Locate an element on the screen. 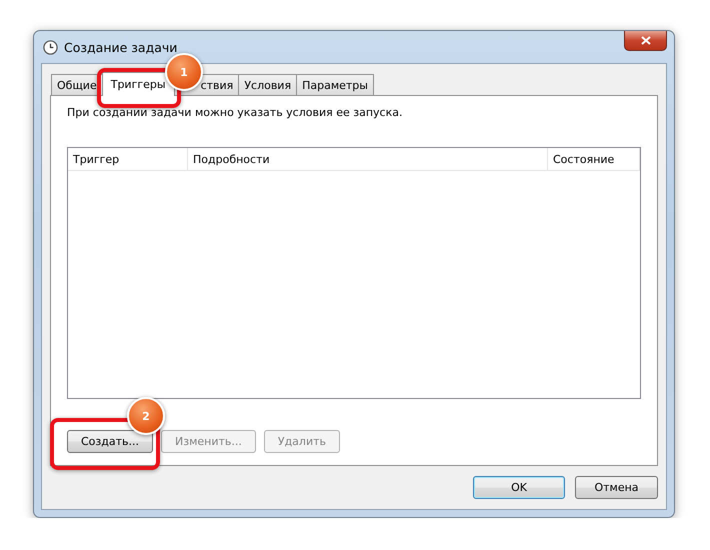 The image size is (710, 550). column-header: Триггер is located at coordinates (128, 159).